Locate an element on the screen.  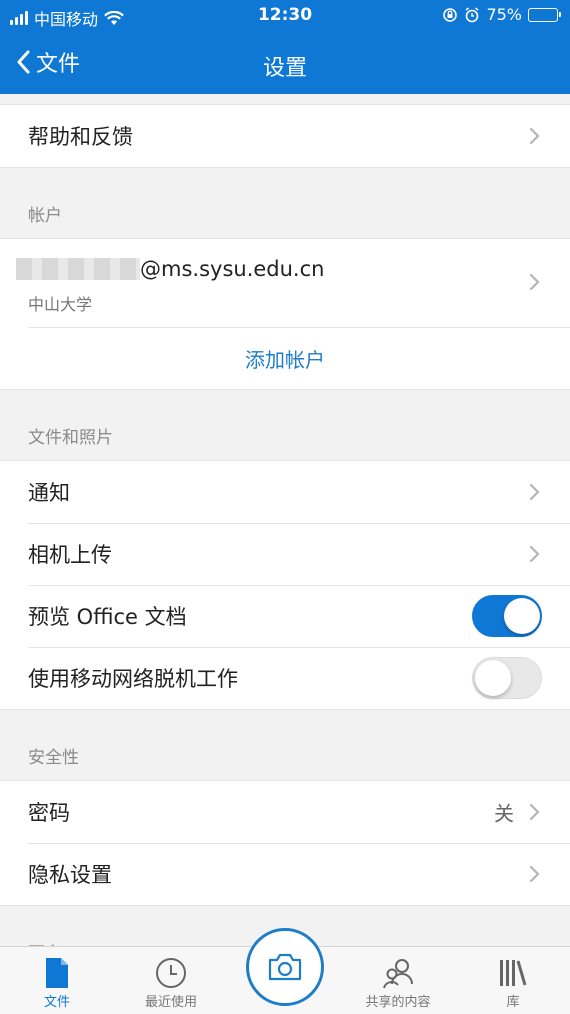
offline-mobile-toggle is located at coordinates (507, 678).